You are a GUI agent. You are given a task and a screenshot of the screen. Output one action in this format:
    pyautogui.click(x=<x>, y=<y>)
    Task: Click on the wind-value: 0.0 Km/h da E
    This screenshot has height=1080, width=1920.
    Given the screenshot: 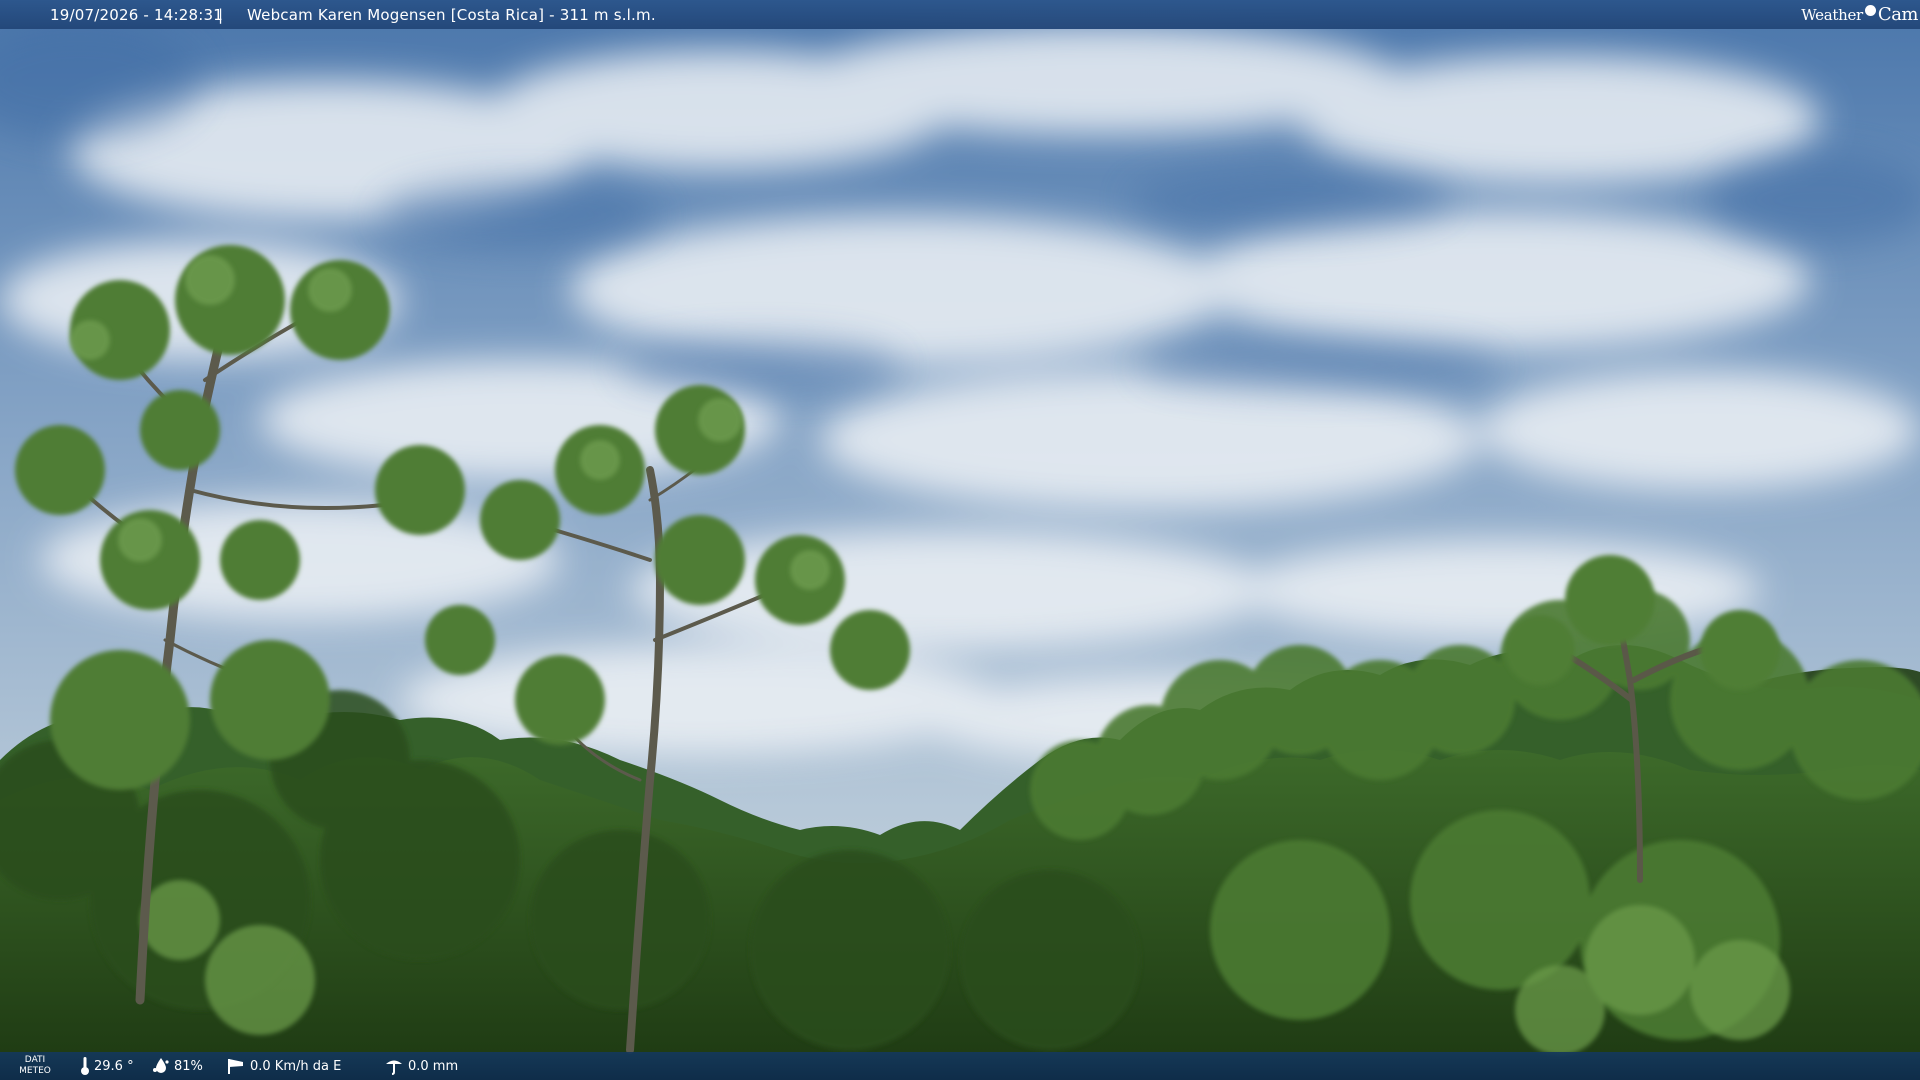 What is the action you would take?
    pyautogui.click(x=296, y=1066)
    